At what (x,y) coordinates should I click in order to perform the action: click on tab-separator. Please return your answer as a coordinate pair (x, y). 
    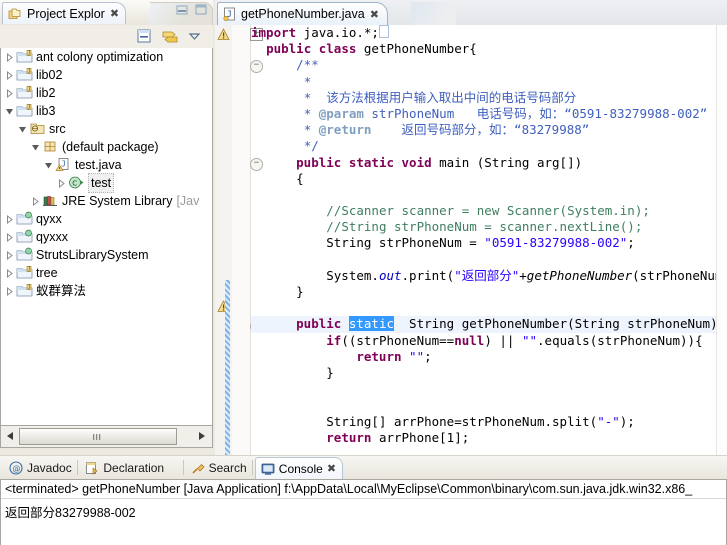
    Looking at the image, I should click on (183, 467).